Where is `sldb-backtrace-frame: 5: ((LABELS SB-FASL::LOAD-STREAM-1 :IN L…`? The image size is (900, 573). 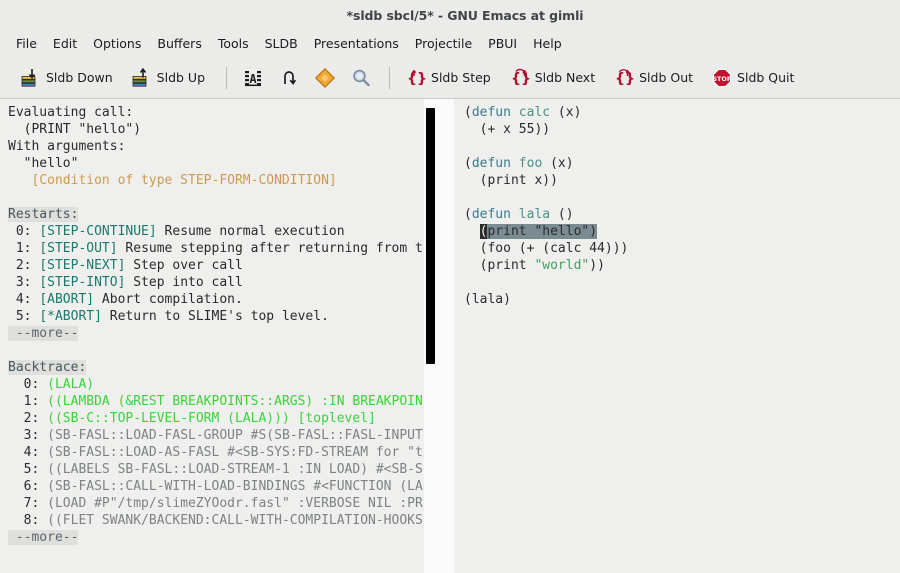 sldb-backtrace-frame: 5: ((LABELS SB-FASL::LOAD-STREAM-1 :IN L… is located at coordinates (216, 469).